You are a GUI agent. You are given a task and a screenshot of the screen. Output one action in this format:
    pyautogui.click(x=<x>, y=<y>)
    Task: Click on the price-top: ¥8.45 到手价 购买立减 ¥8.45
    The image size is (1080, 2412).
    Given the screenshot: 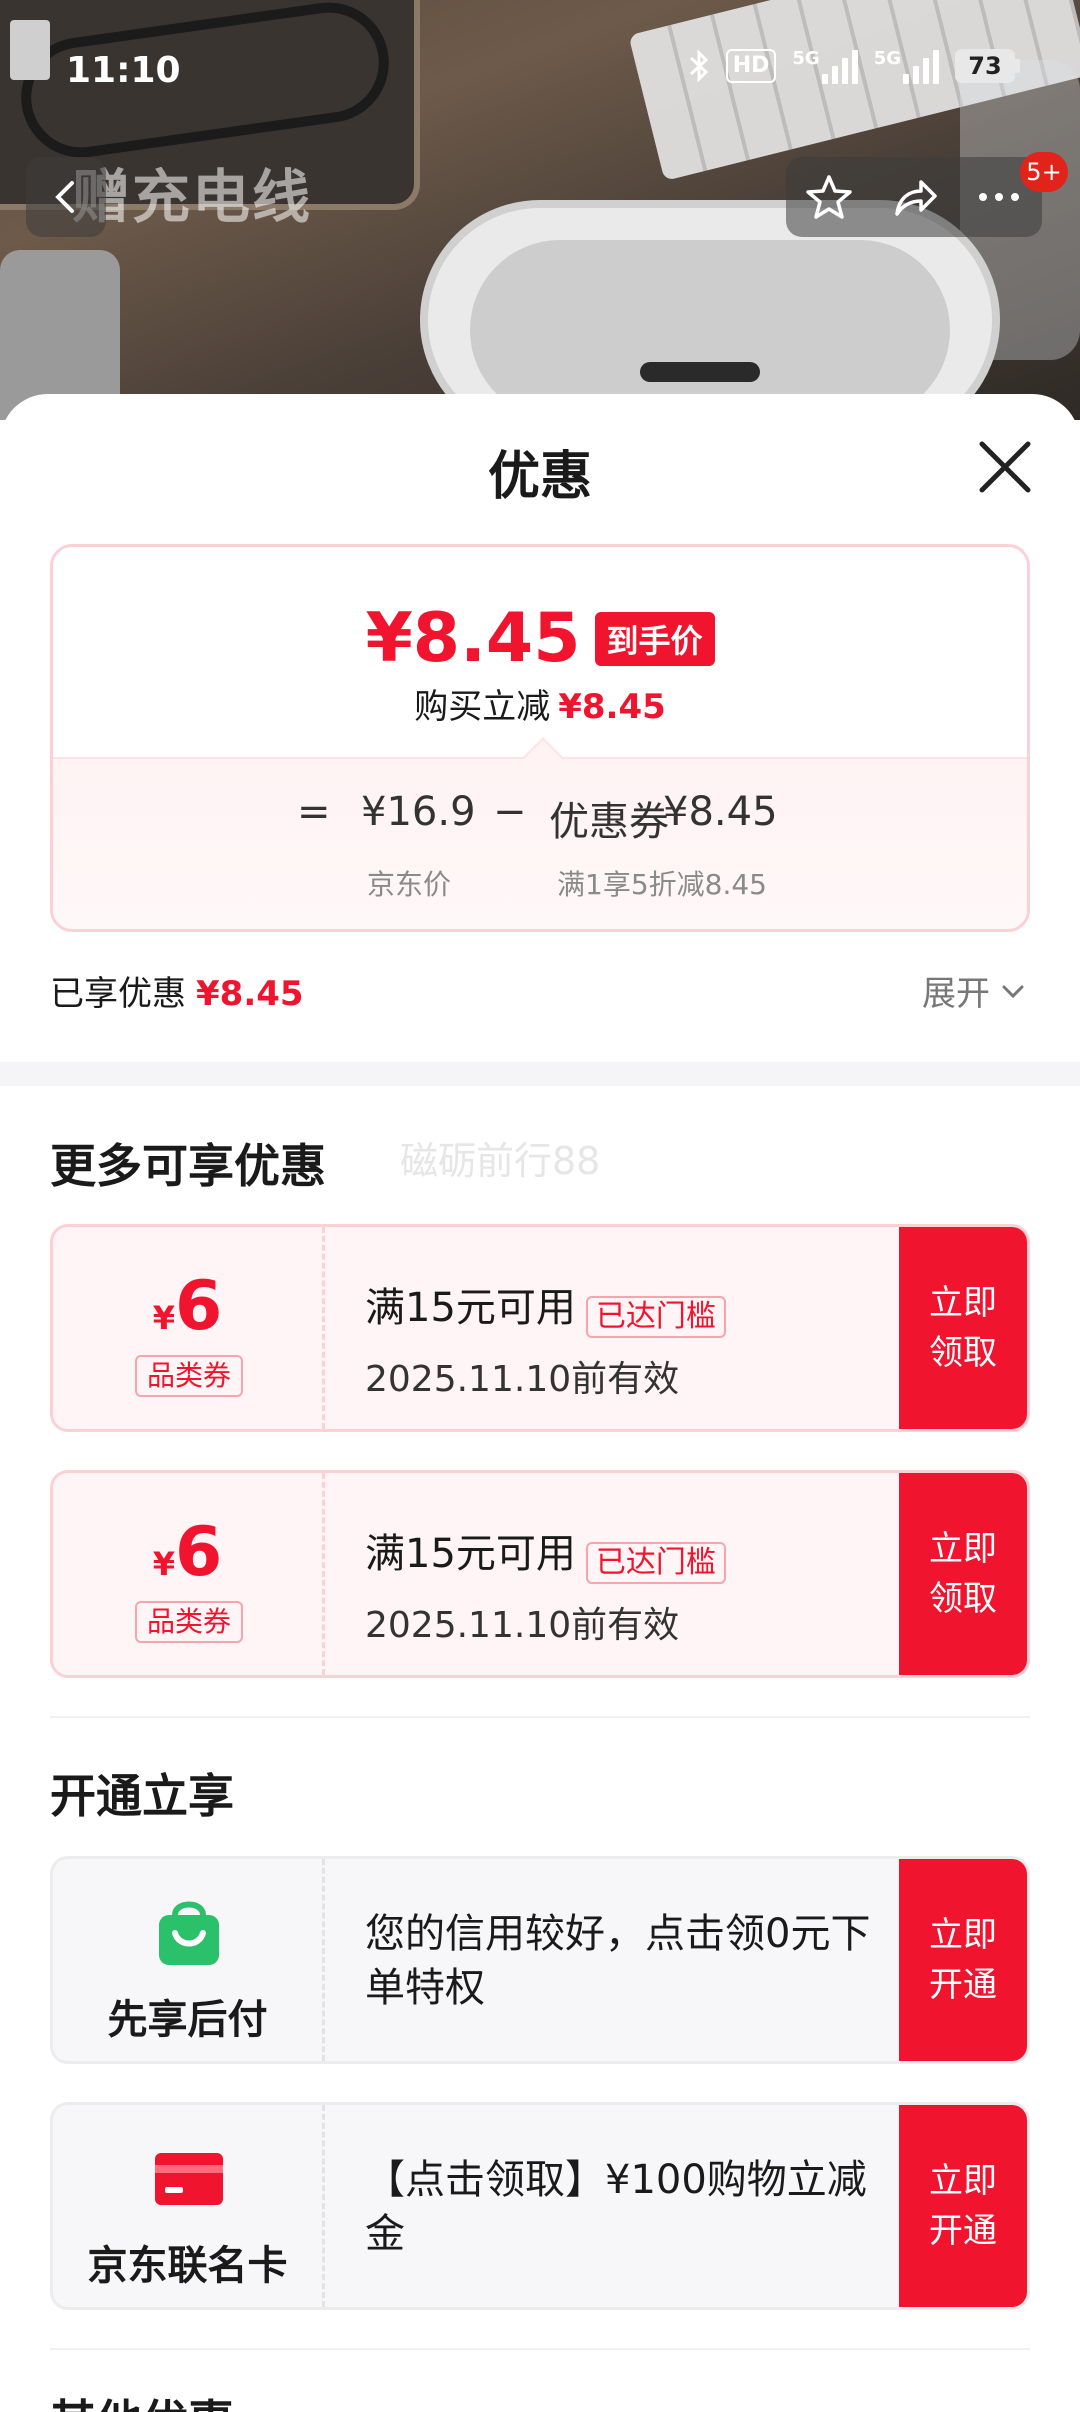 What is the action you would take?
    pyautogui.click(x=540, y=652)
    